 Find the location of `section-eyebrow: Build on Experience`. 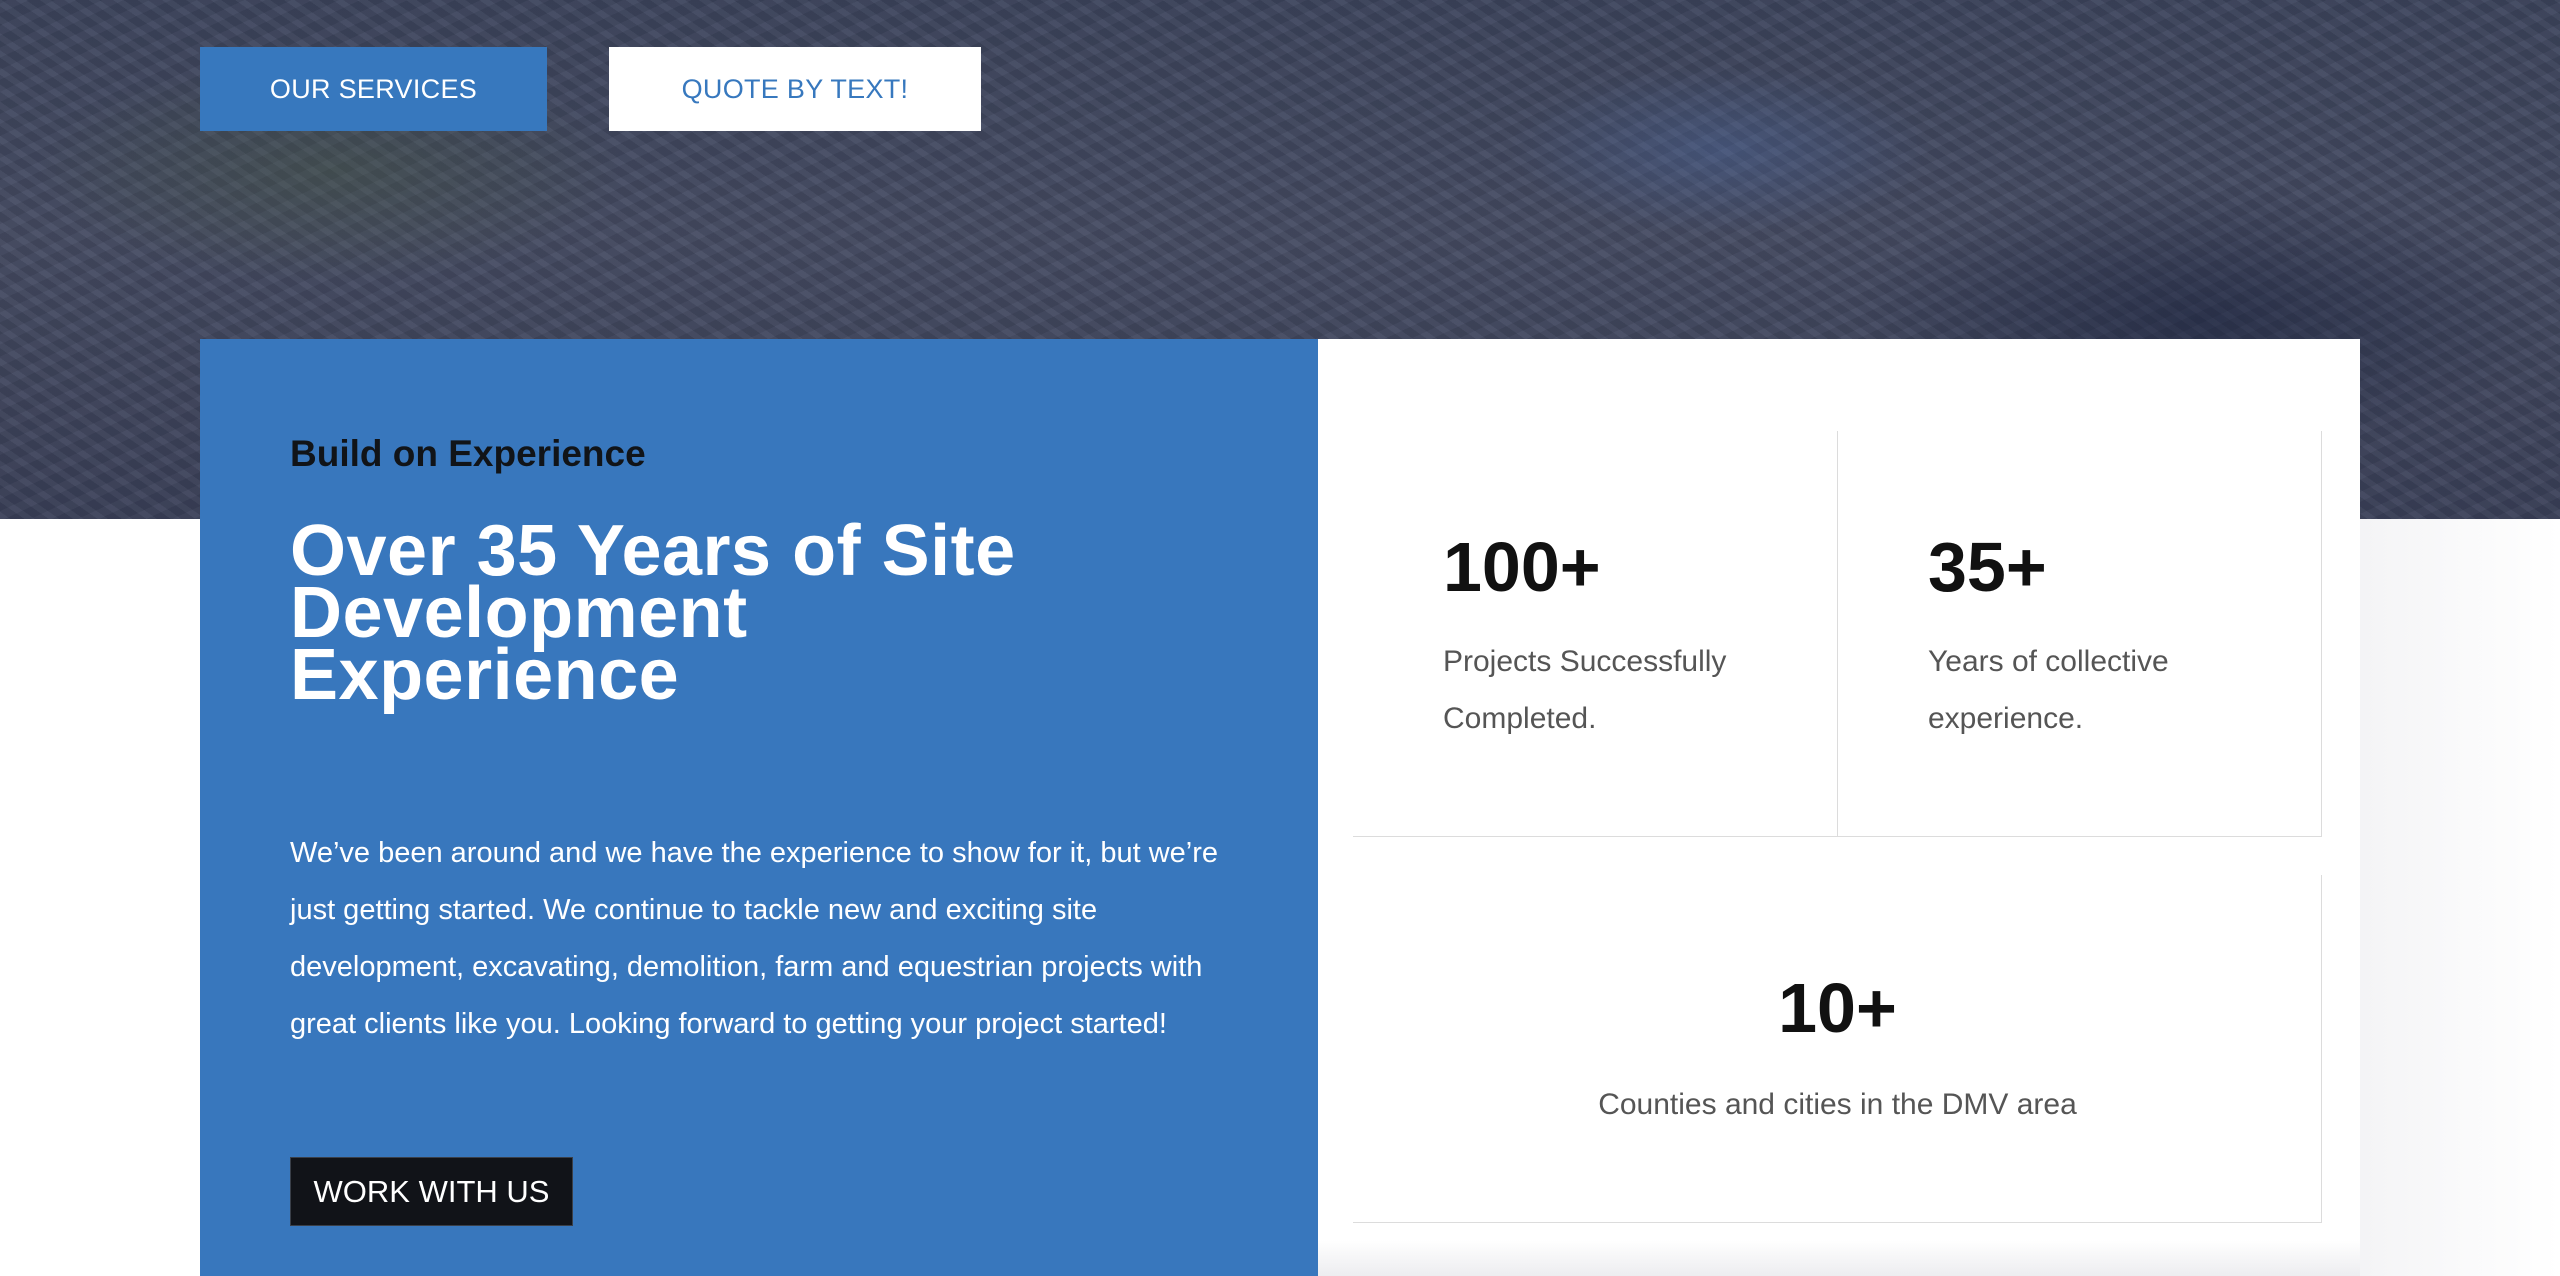

section-eyebrow: Build on Experience is located at coordinates (468, 453).